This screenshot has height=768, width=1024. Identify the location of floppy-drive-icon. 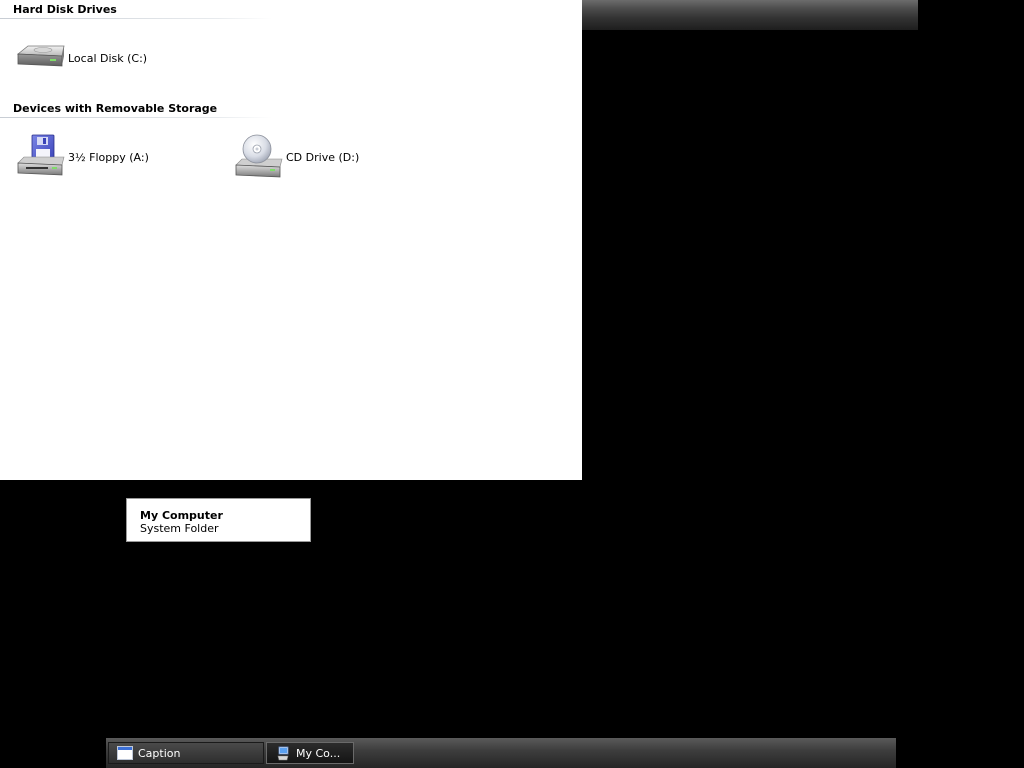
(42, 157).